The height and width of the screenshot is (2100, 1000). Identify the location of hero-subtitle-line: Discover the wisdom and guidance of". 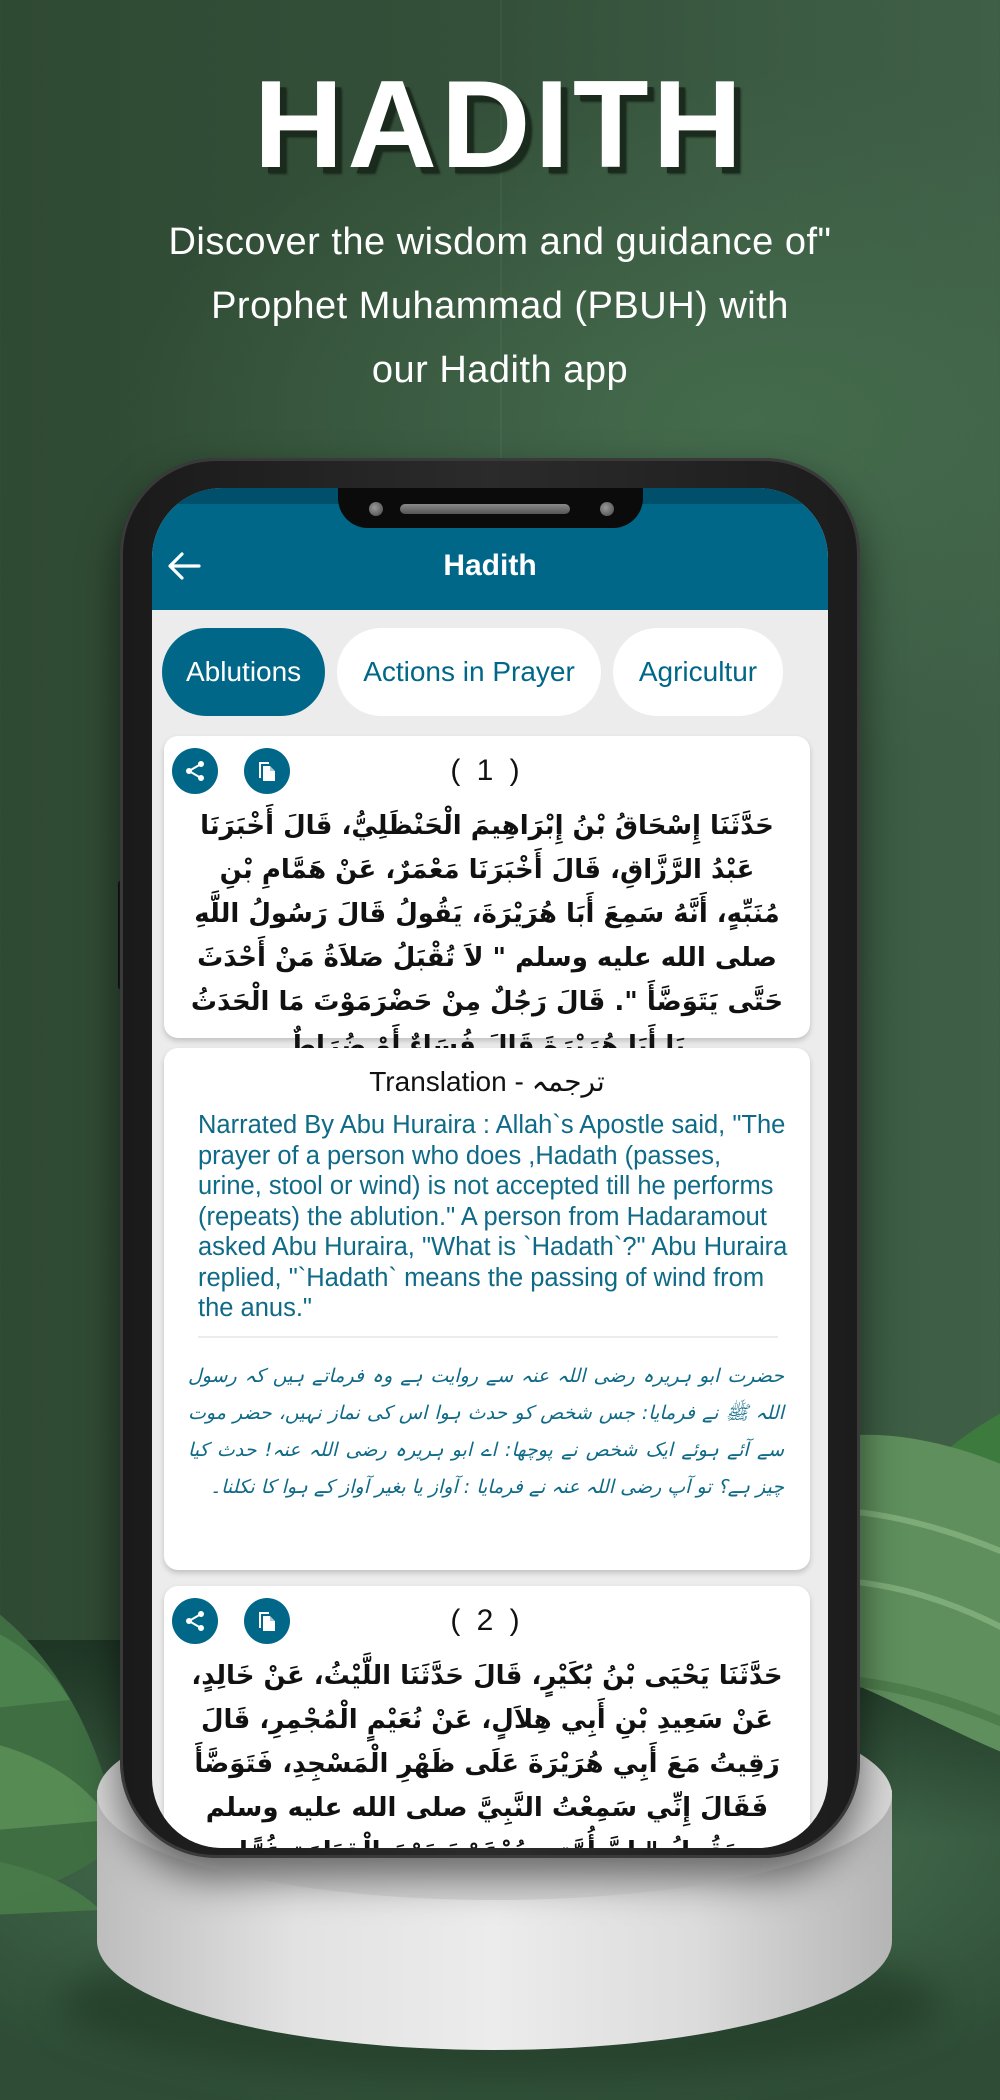
(500, 242).